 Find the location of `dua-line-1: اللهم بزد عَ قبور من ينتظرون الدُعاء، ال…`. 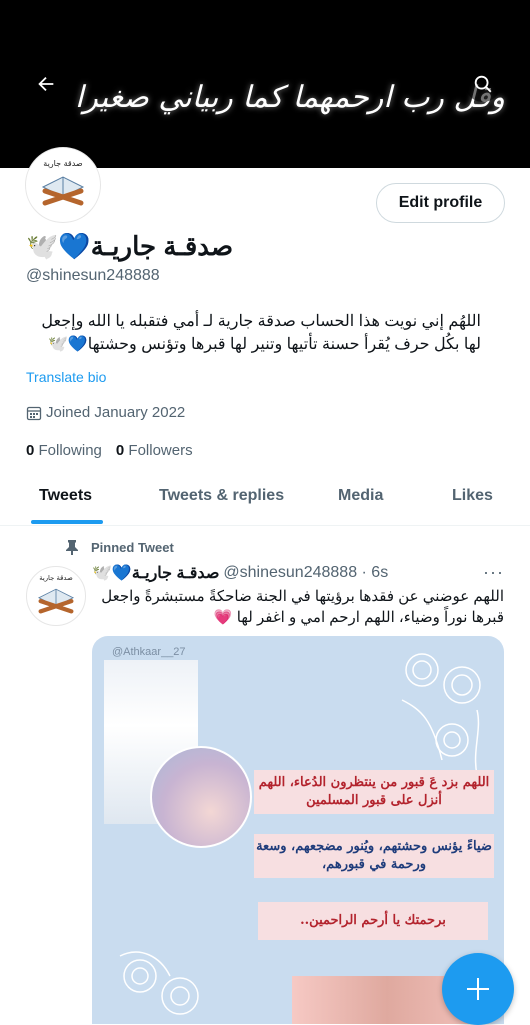

dua-line-1: اللهم بزد عَ قبور من ينتظرون الدُعاء، ال… is located at coordinates (374, 792).